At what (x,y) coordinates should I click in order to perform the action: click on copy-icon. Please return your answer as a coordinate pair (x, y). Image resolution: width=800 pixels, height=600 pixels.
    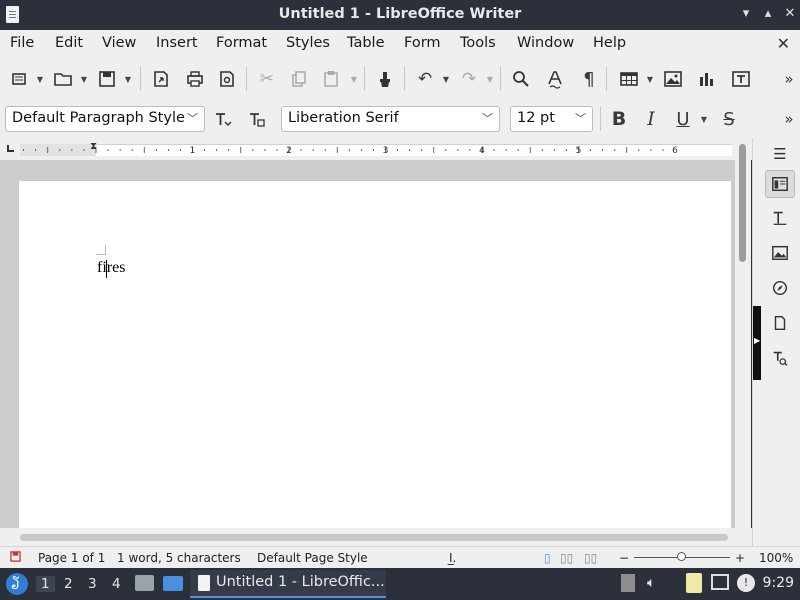
    Looking at the image, I should click on (299, 79).